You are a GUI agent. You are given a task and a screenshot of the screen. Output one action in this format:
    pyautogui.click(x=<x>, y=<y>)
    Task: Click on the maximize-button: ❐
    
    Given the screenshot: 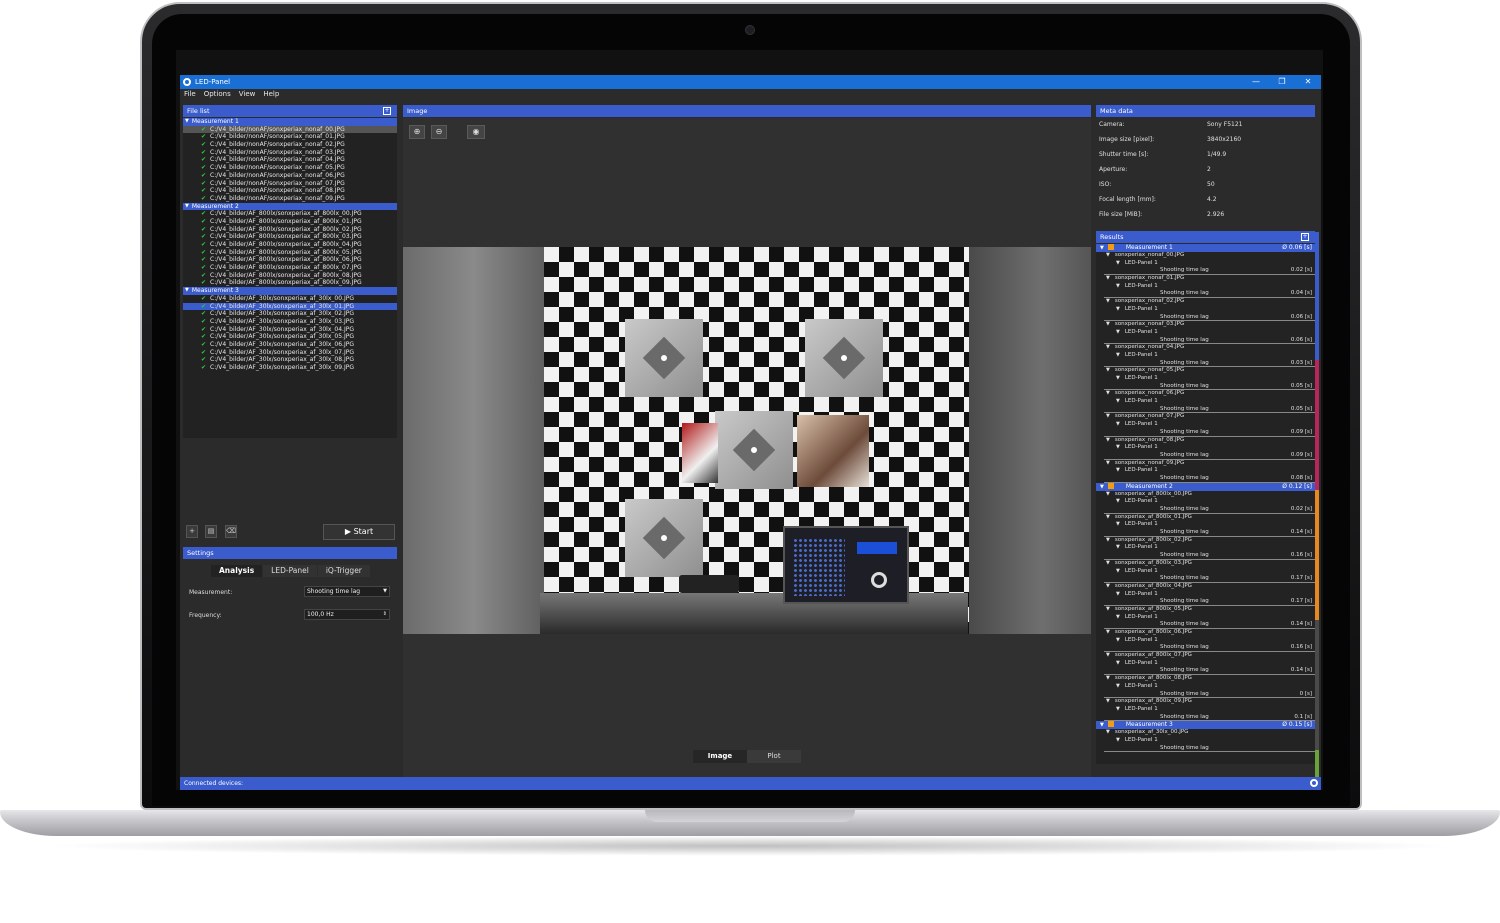 What is the action you would take?
    pyautogui.click(x=1282, y=82)
    